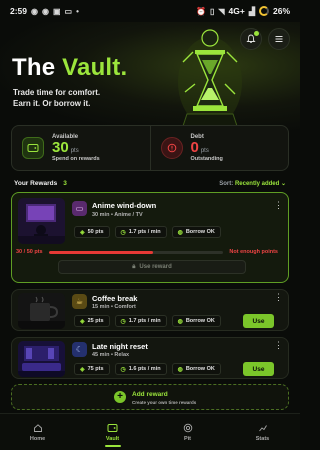  I want to click on vault-icon, so click(112, 428).